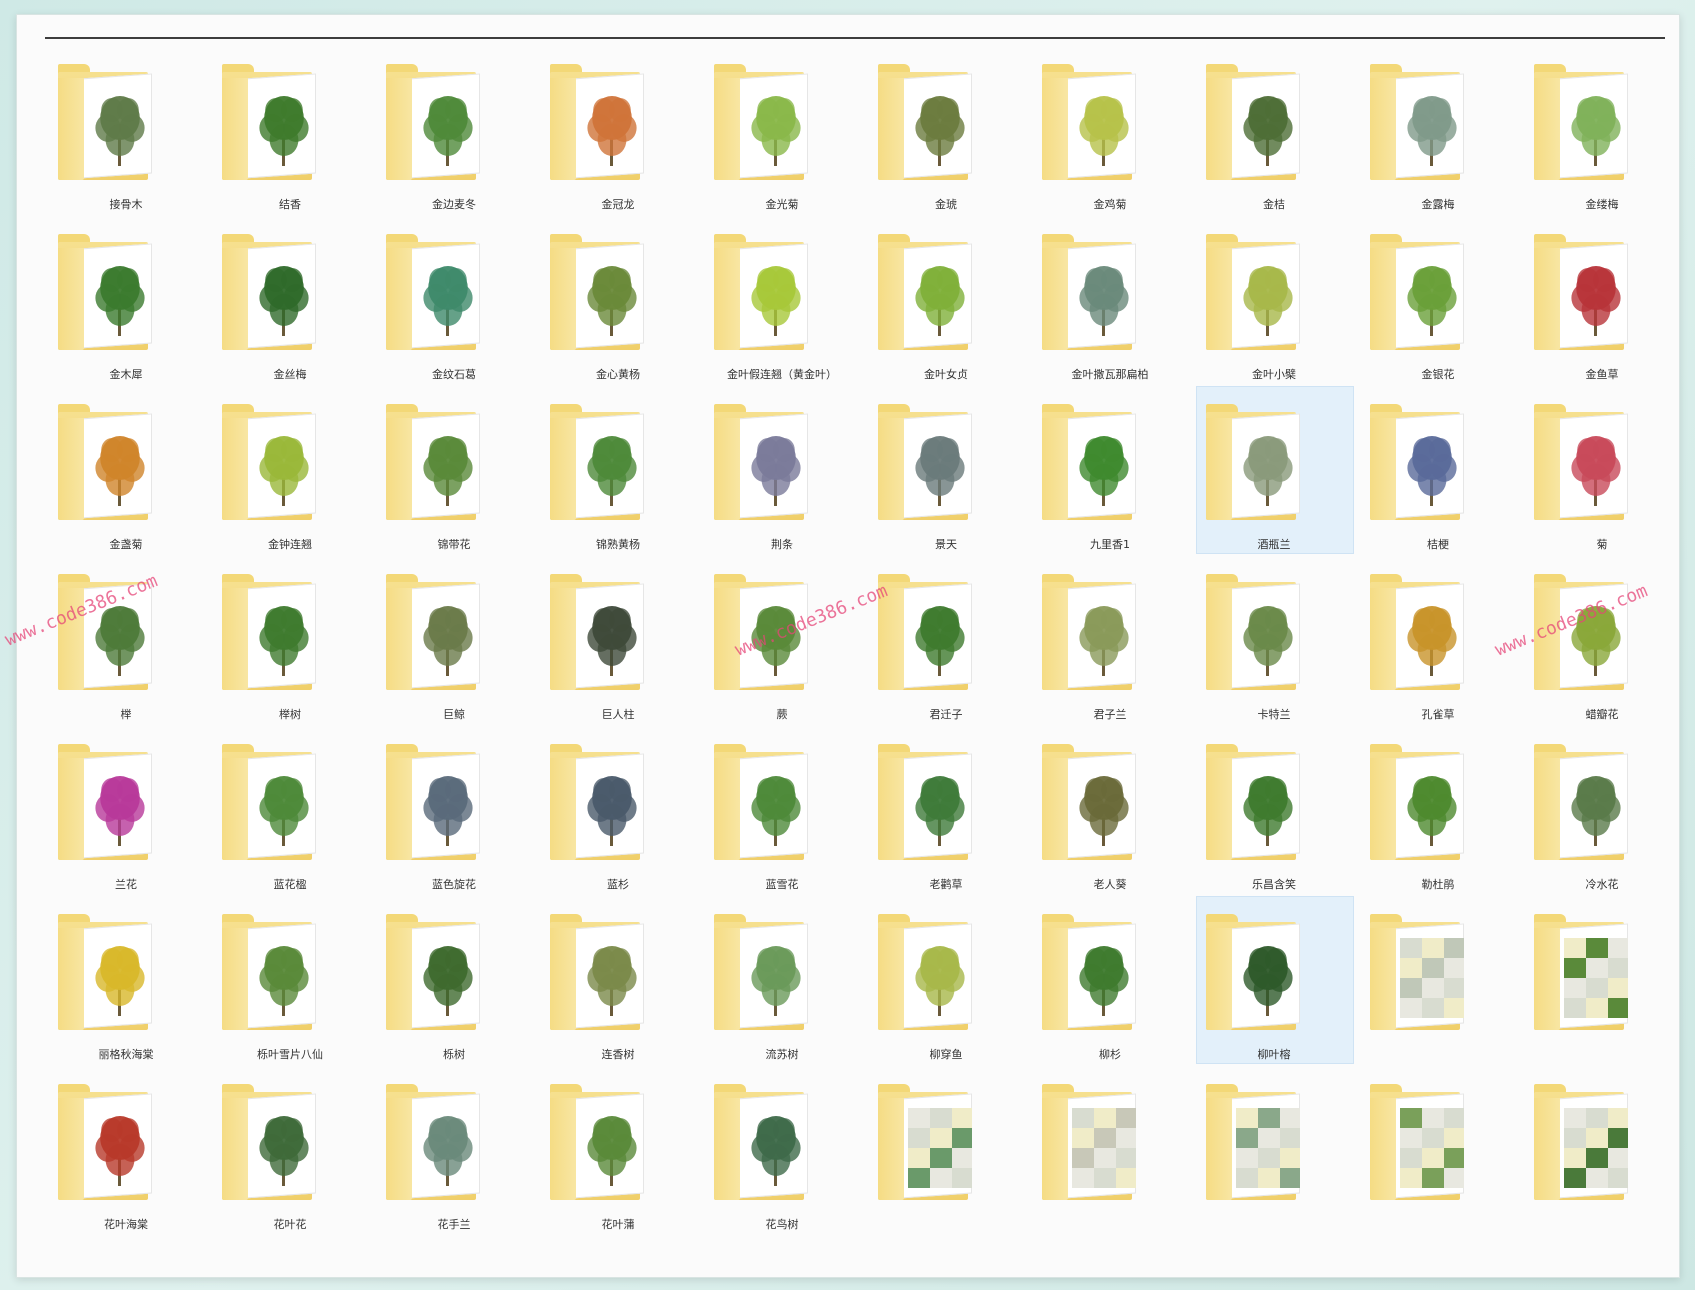 The image size is (1695, 1290). Describe the element at coordinates (618, 815) in the screenshot. I see `folder-item: 蓝杉` at that location.